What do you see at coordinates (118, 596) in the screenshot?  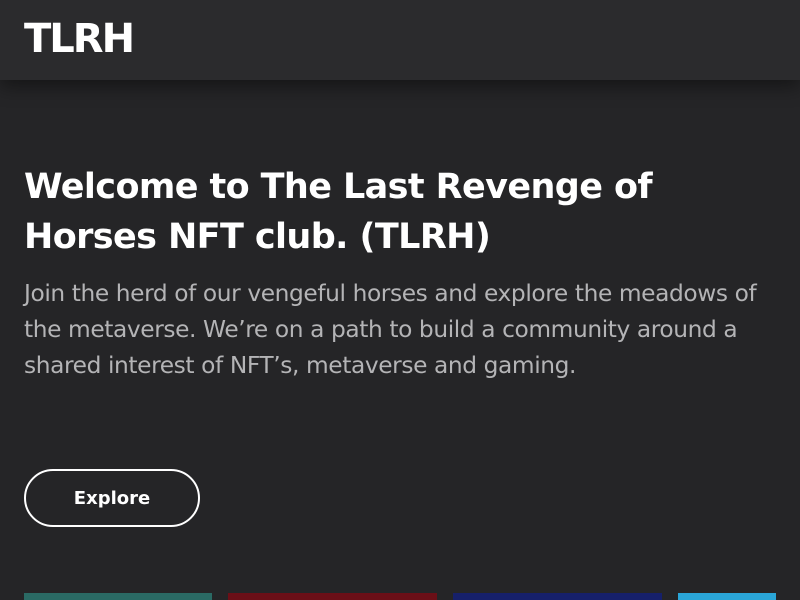 I see `card-teal` at bounding box center [118, 596].